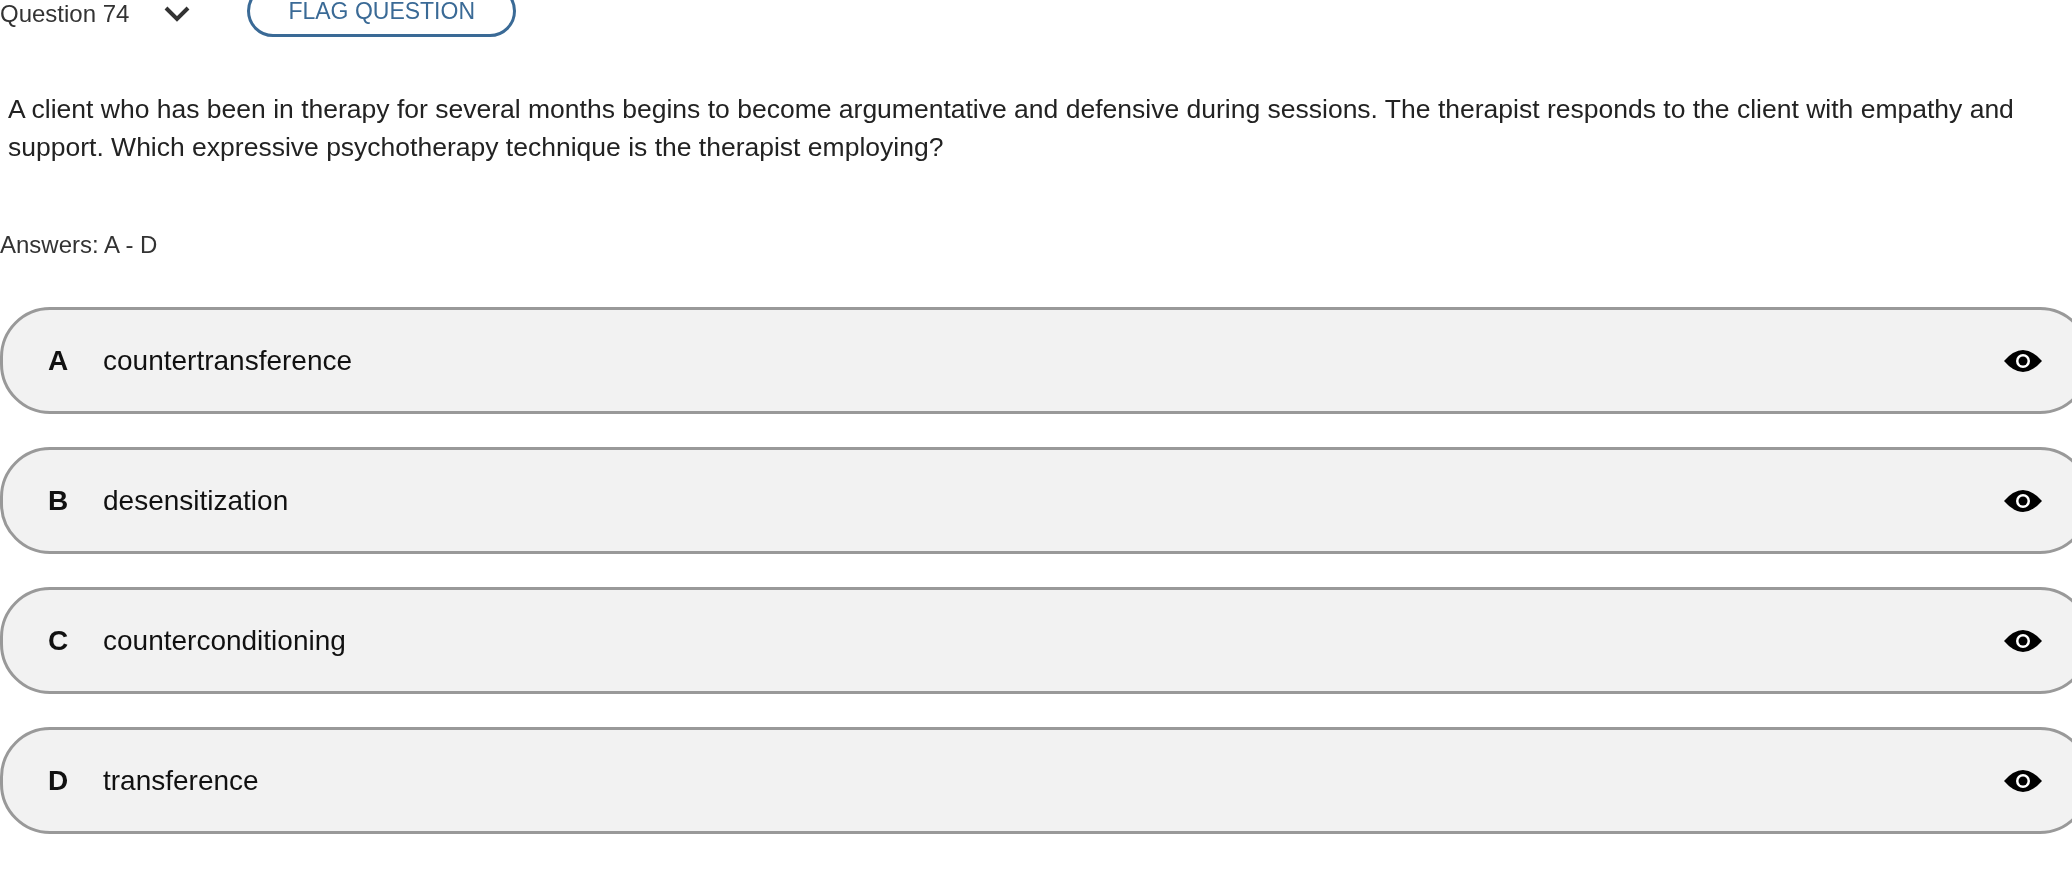 The width and height of the screenshot is (2072, 880). What do you see at coordinates (1011, 128) in the screenshot?
I see `question-text: A client who has been in therapy for several months begins to become argumentative and defensive during sessions. The therapist responds to the client with empathy and support. Which expressive psychotherapy technique is the therapist employing?` at bounding box center [1011, 128].